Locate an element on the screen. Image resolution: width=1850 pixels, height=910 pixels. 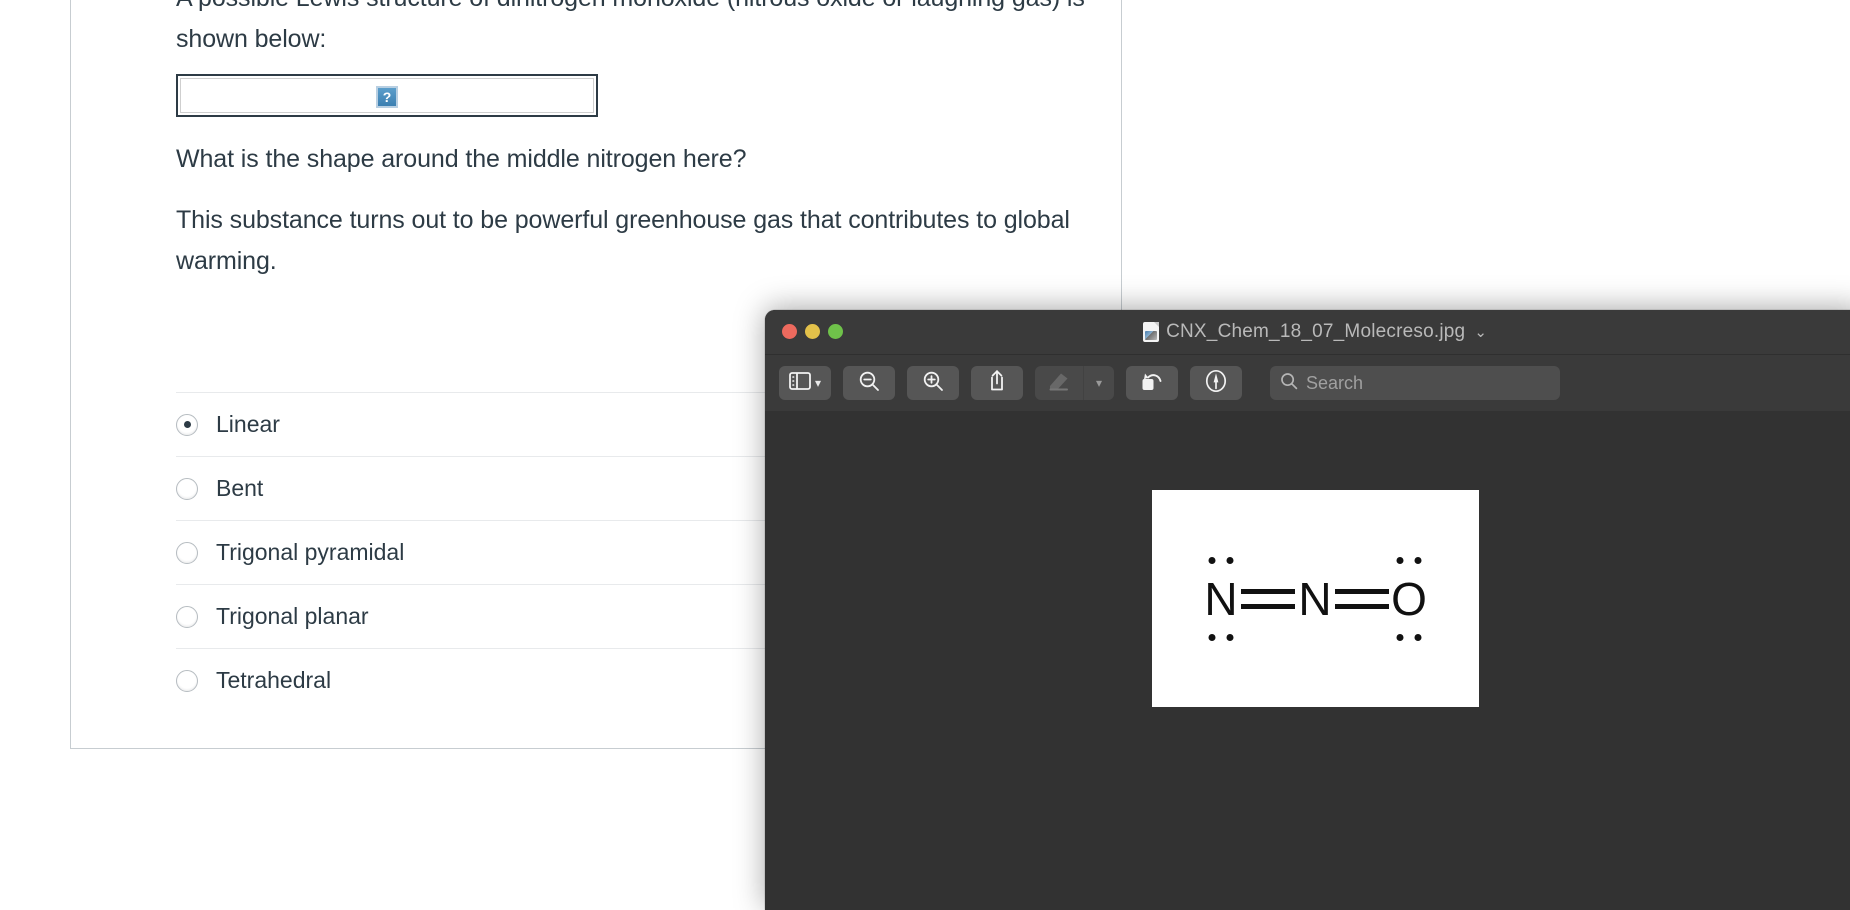
lewis-structure-image: N N O is located at coordinates (1315, 598).